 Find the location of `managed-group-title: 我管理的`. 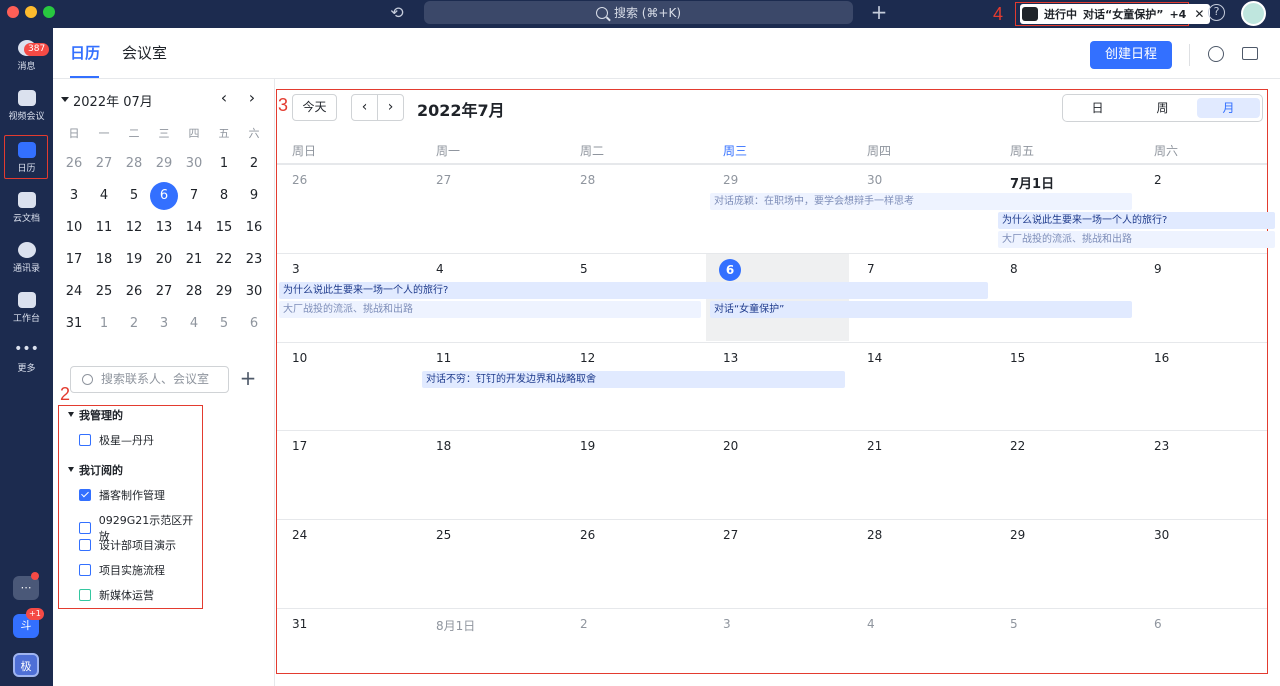

managed-group-title: 我管理的 is located at coordinates (101, 415).